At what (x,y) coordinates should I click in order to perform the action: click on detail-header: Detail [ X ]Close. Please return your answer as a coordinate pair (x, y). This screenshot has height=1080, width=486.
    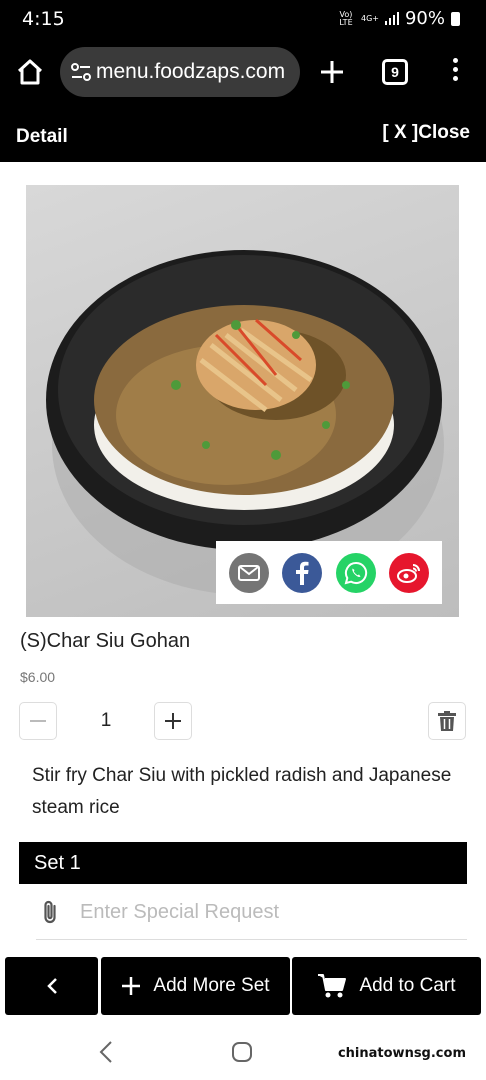
    Looking at the image, I should click on (243, 135).